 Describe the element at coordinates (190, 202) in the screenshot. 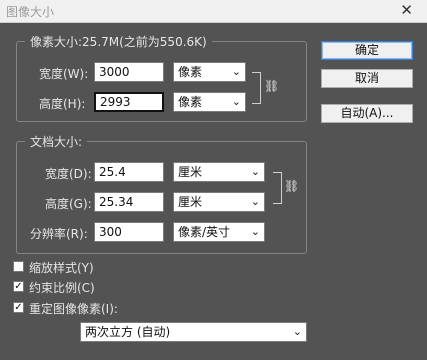

I see `doc-height-unit-value: 厘米` at that location.